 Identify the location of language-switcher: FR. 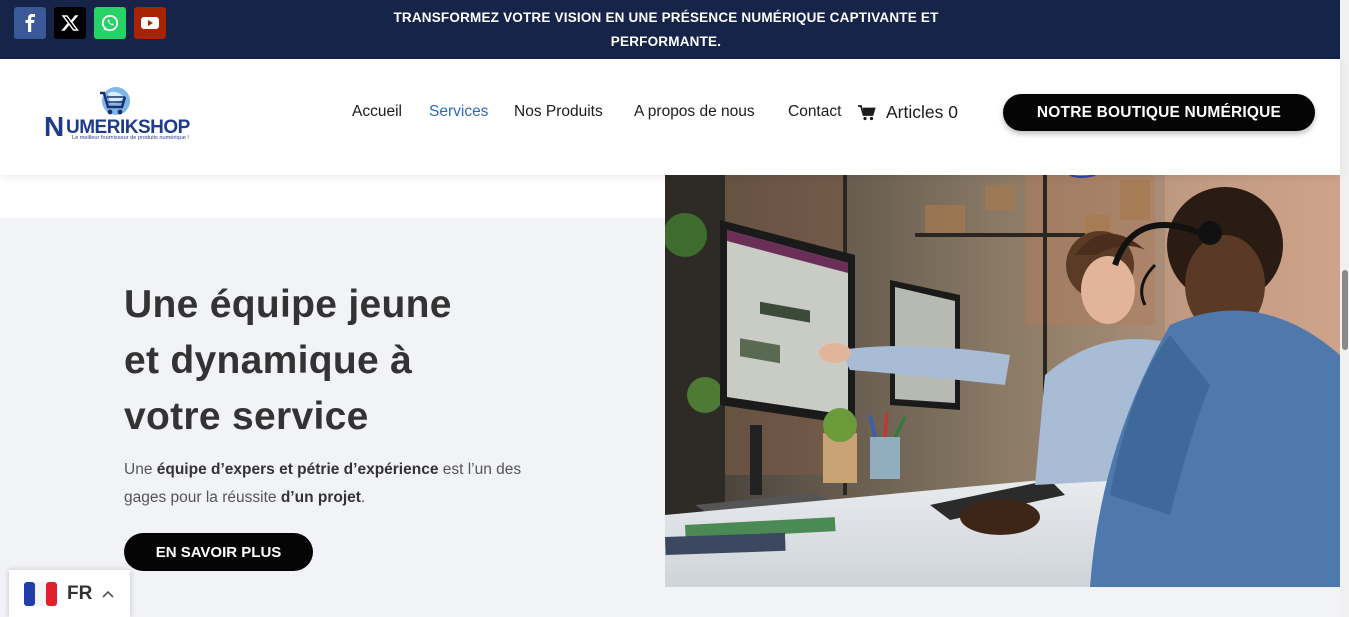
(69, 593).